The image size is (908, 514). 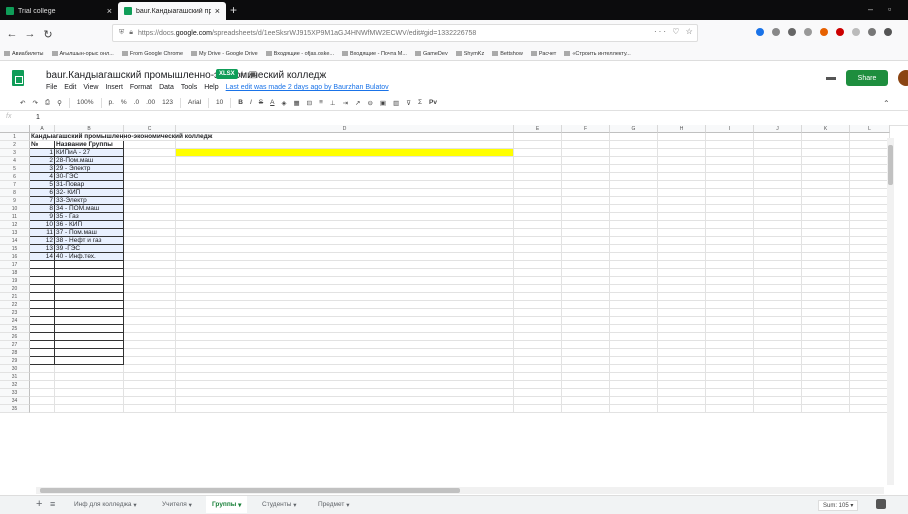 What do you see at coordinates (42, 153) in the screenshot?
I see `row-number-cell: 1` at bounding box center [42, 153].